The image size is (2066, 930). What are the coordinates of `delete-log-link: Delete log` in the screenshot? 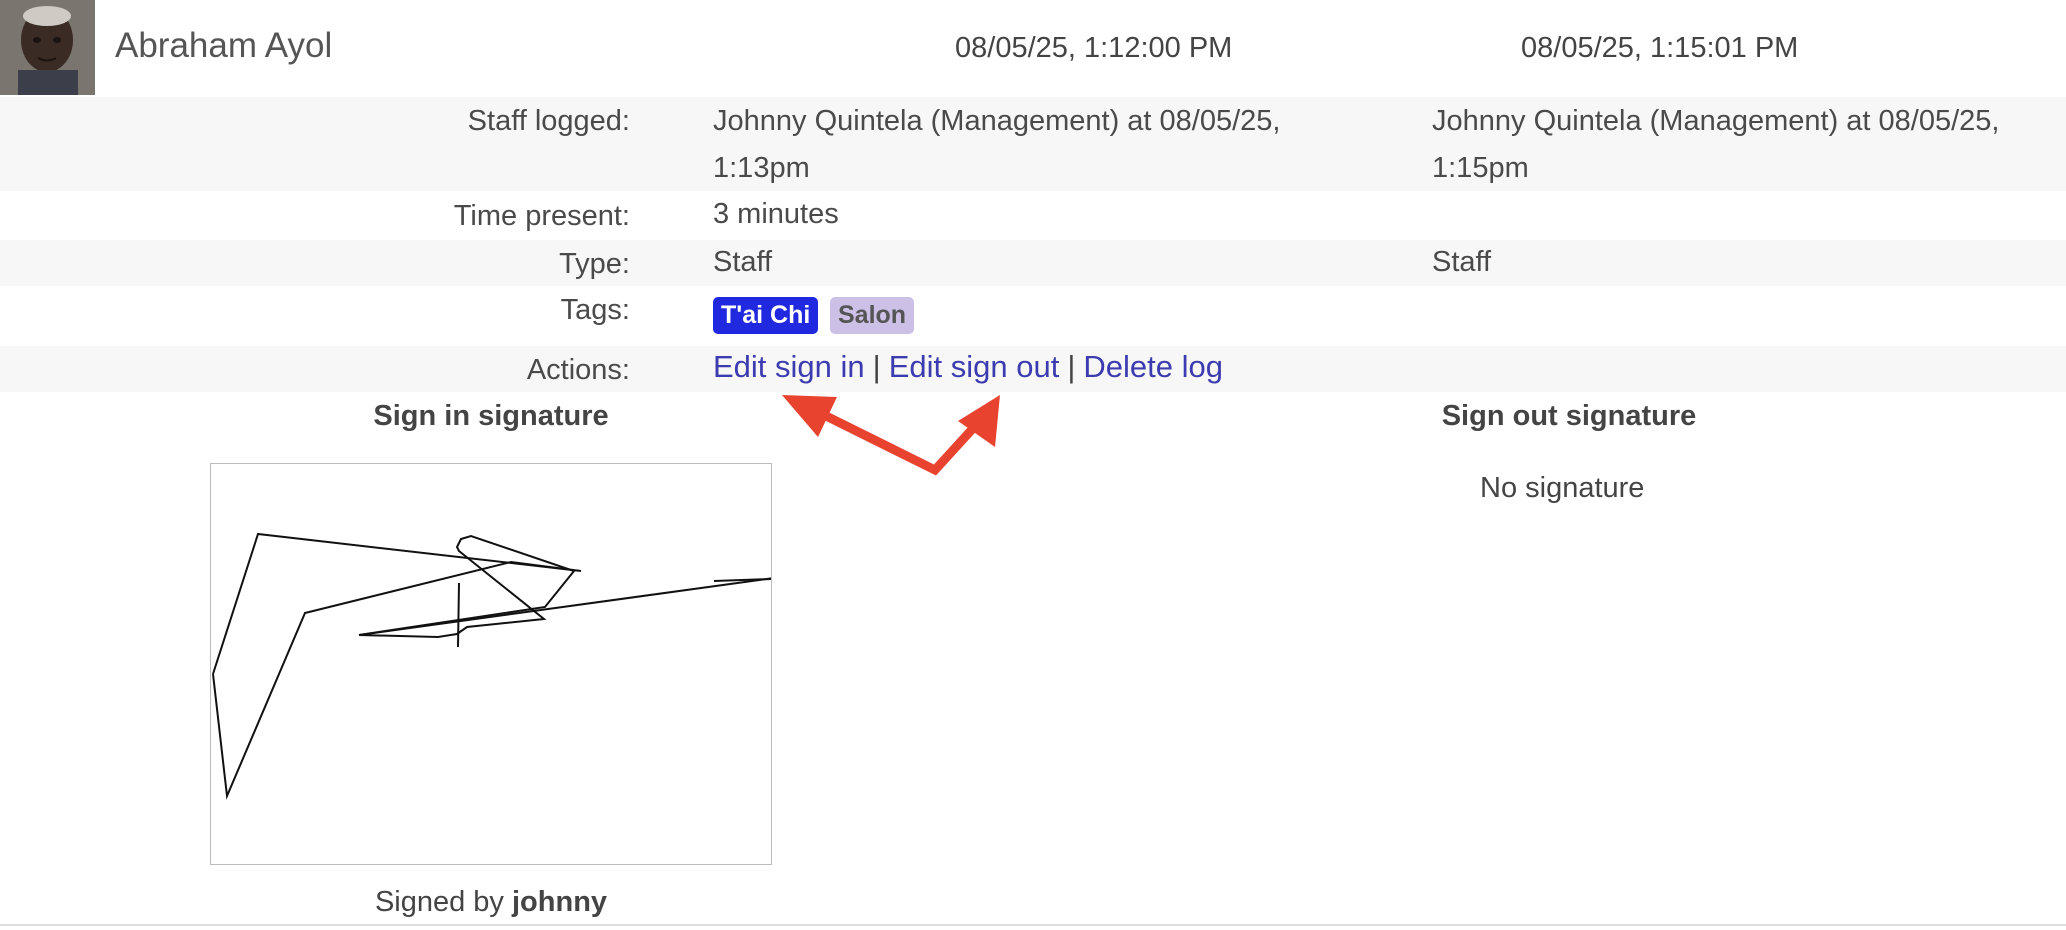 It's located at (1153, 366).